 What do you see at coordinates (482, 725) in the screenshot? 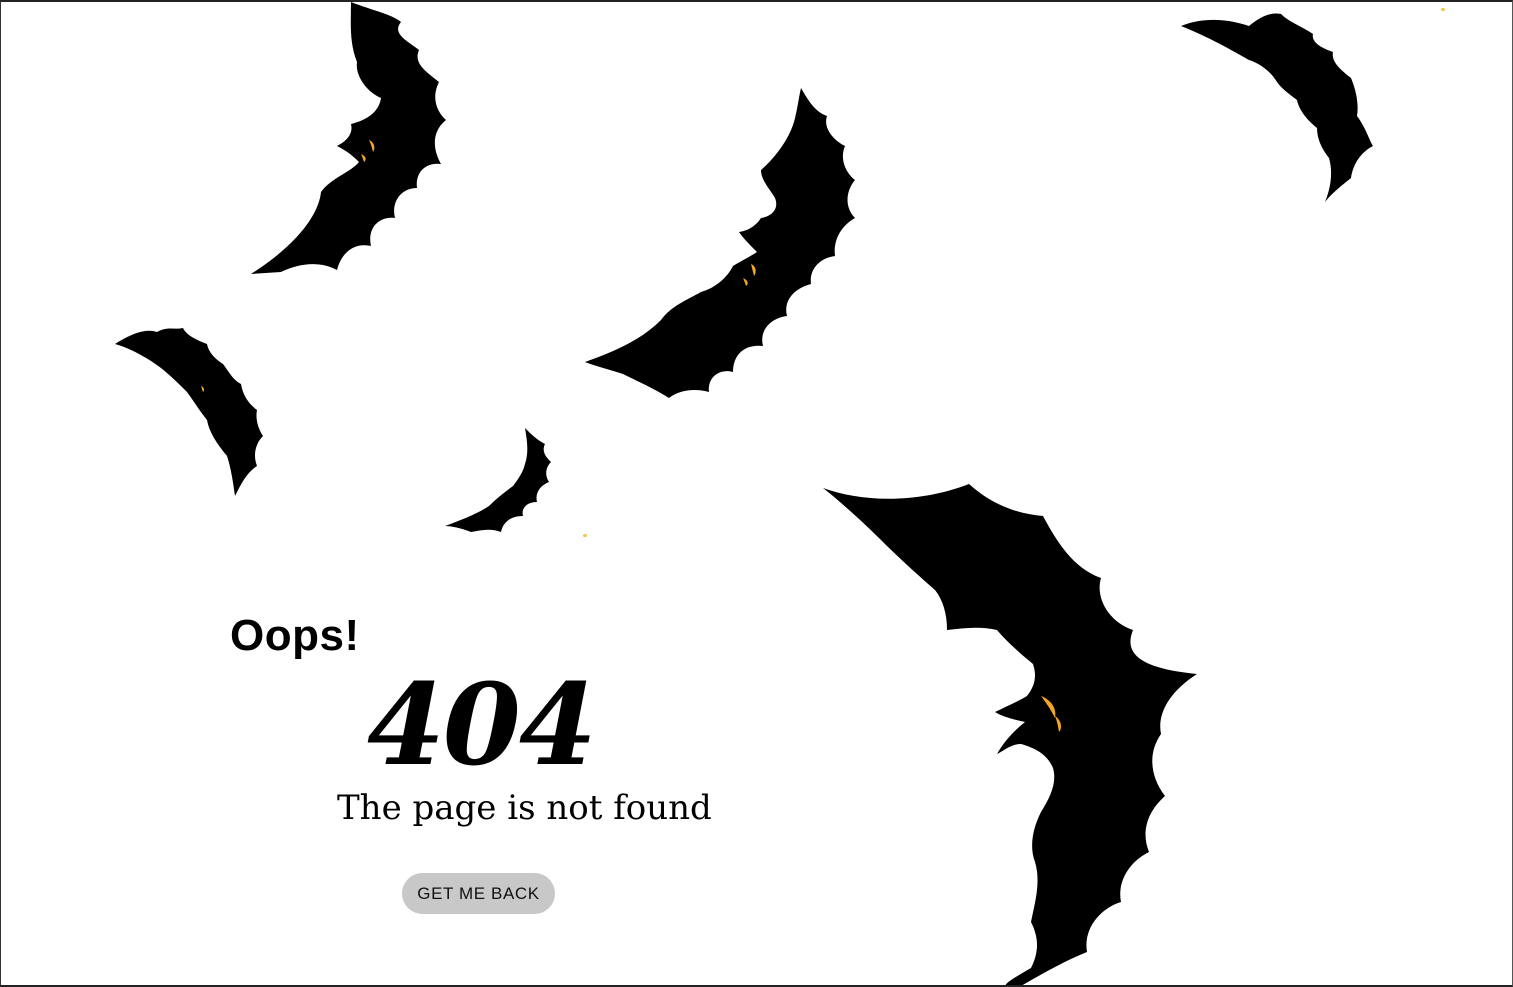
I see `error-code: 404` at bounding box center [482, 725].